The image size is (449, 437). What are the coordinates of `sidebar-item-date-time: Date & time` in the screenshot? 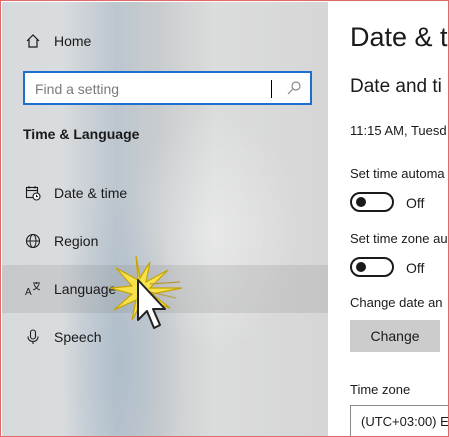 It's located at (165, 193).